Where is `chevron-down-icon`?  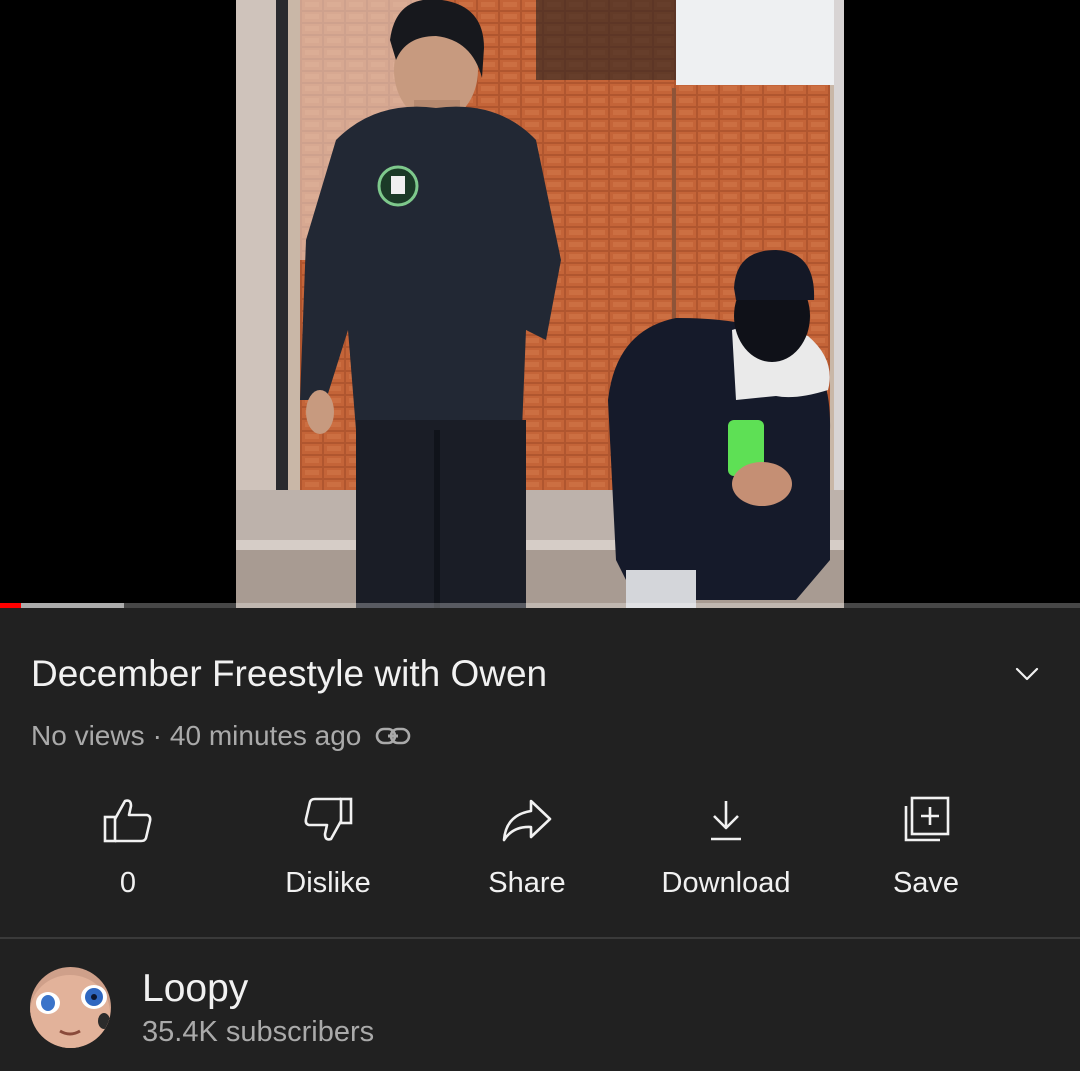 chevron-down-icon is located at coordinates (1027, 674).